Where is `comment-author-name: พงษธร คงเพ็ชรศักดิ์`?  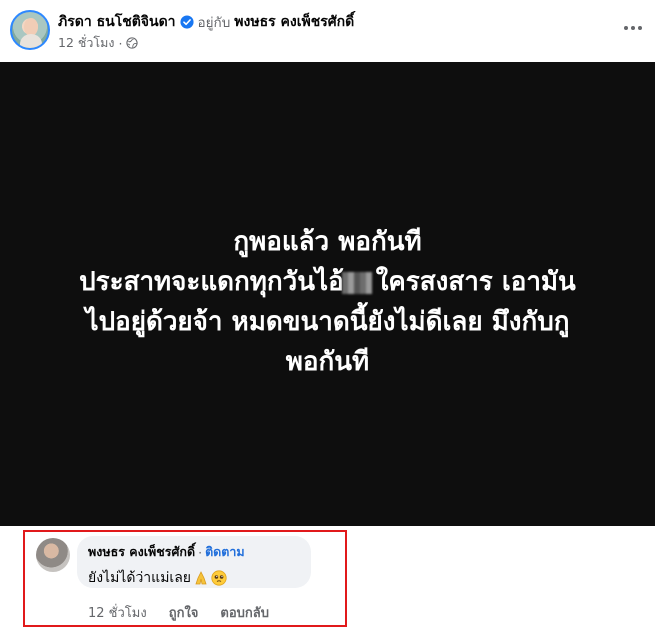
comment-author-name: พงษธร คงเพ็ชรศักดิ์ is located at coordinates (141, 552).